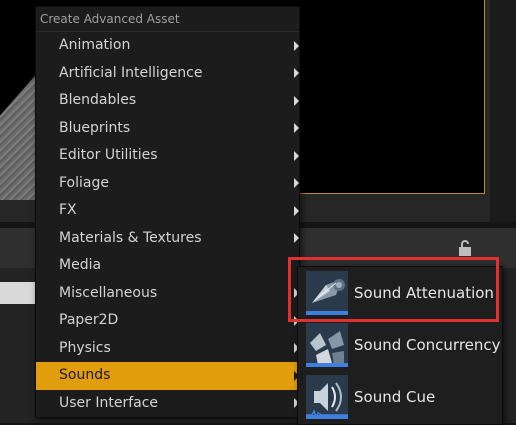 This screenshot has width=516, height=425. I want to click on sound-concurrency-icon, so click(327, 345).